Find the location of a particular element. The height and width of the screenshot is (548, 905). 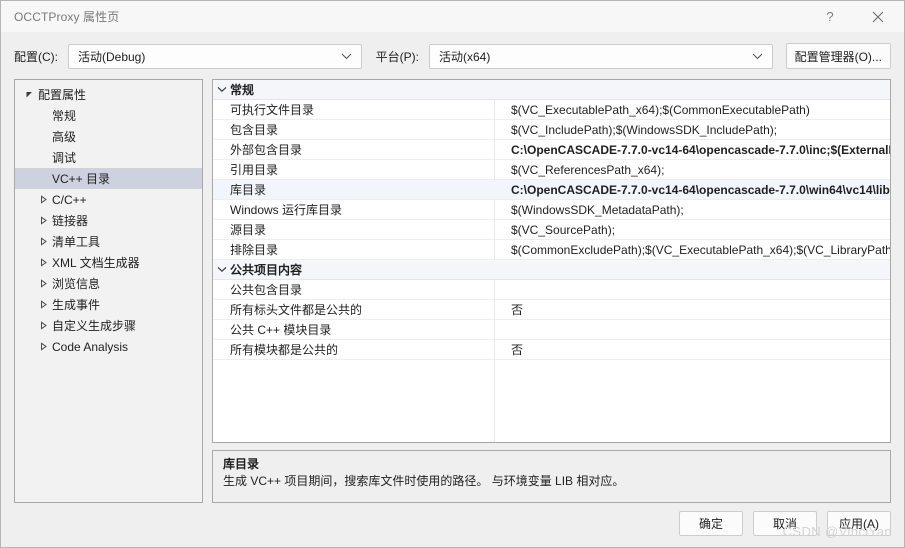

sidebar-item-label: 清单工具 is located at coordinates (76, 242).